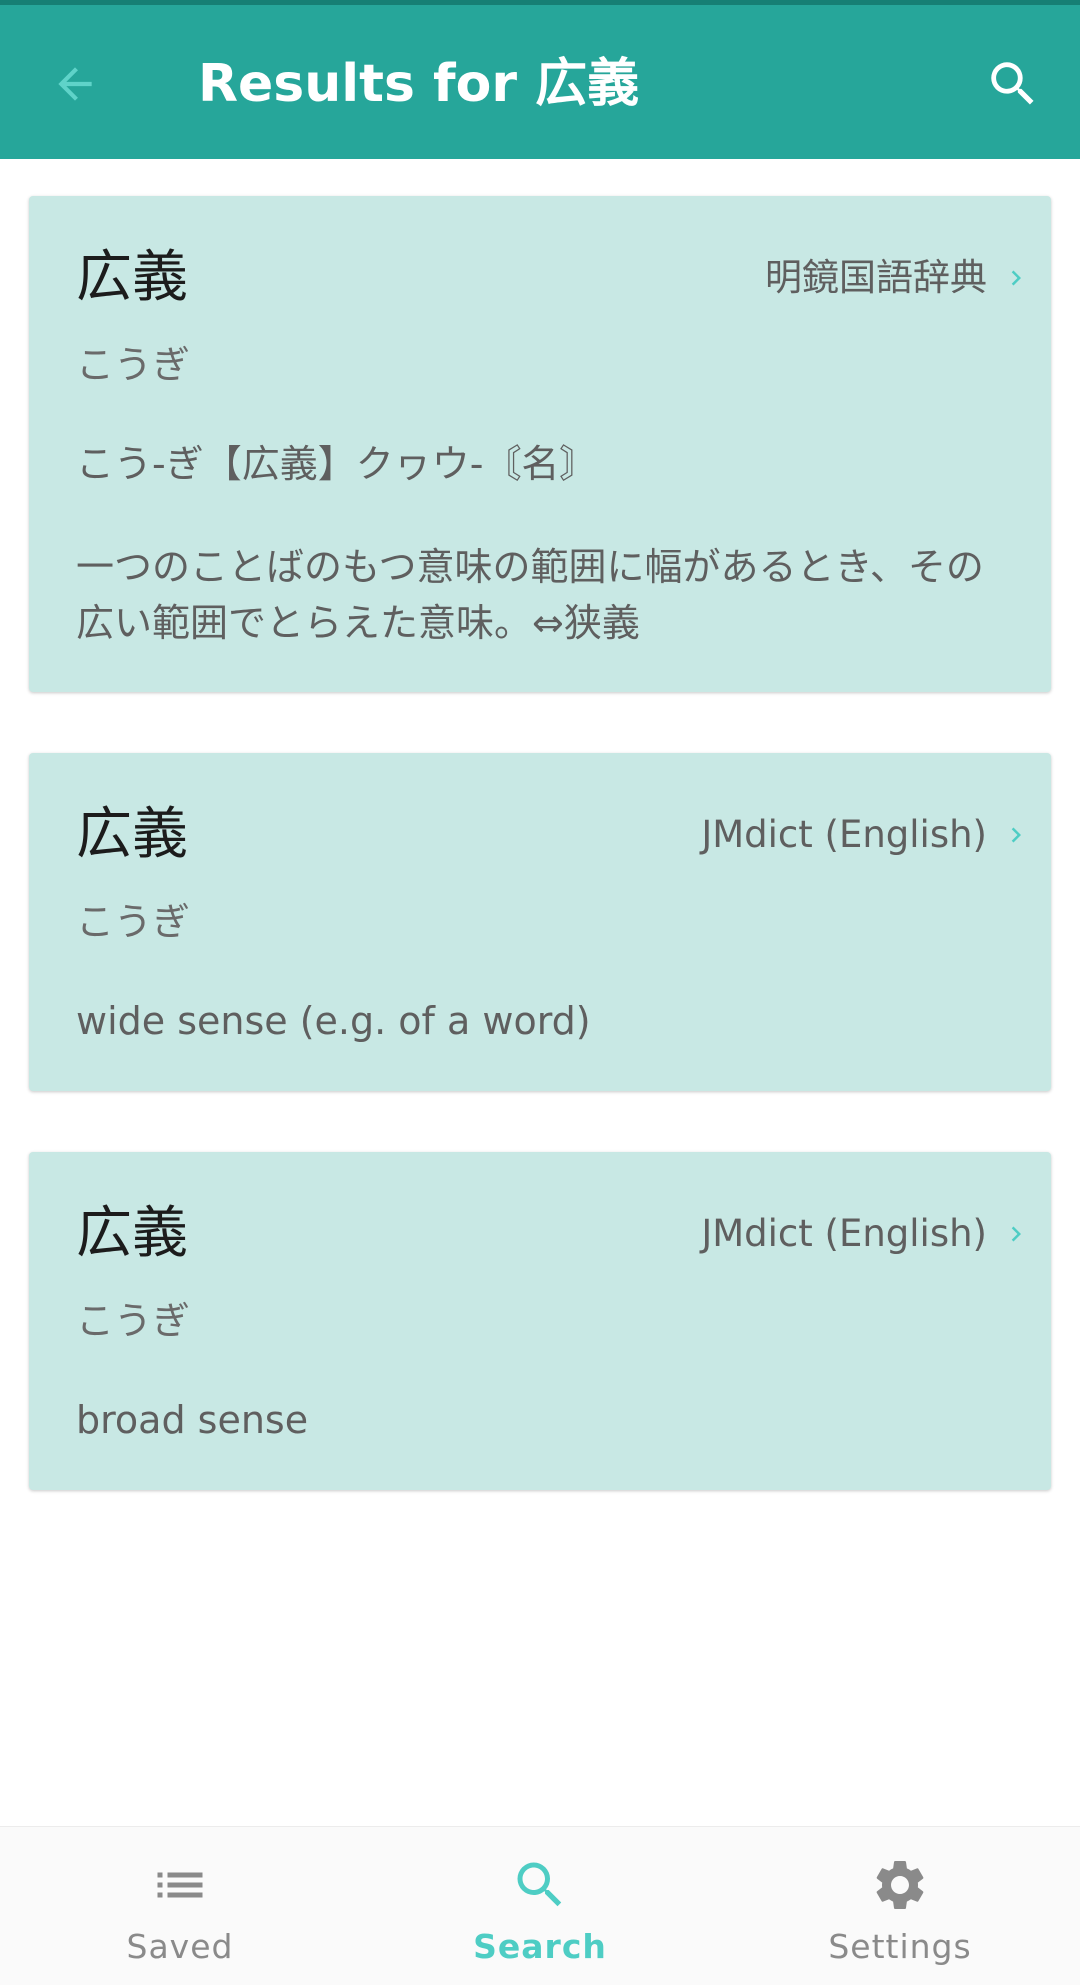 This screenshot has height=1985, width=1080. I want to click on app-bar: Results for 広義, so click(540, 82).